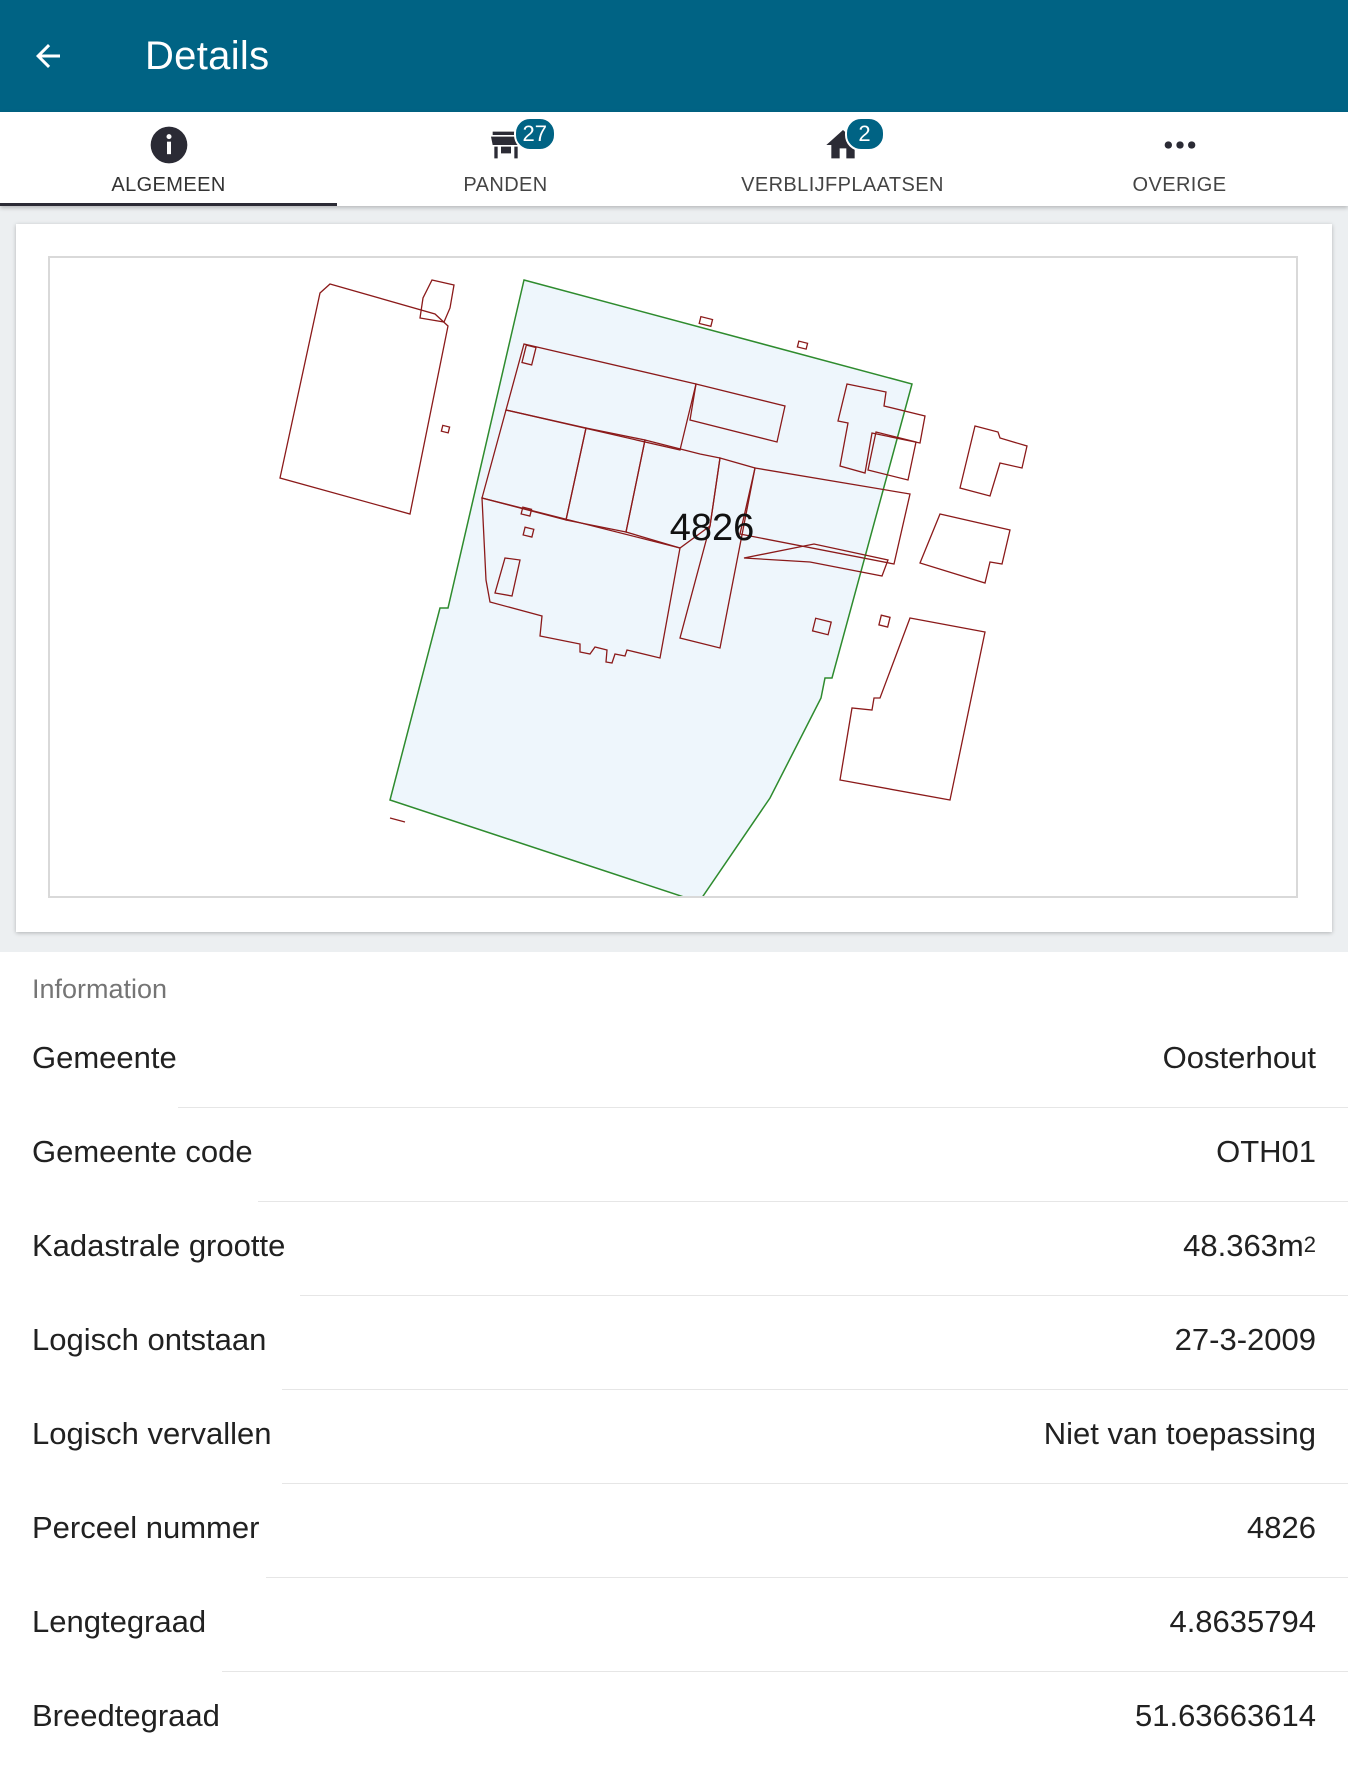 Image resolution: width=1348 pixels, height=1766 pixels. Describe the element at coordinates (100, 989) in the screenshot. I see `section-header: Information` at that location.